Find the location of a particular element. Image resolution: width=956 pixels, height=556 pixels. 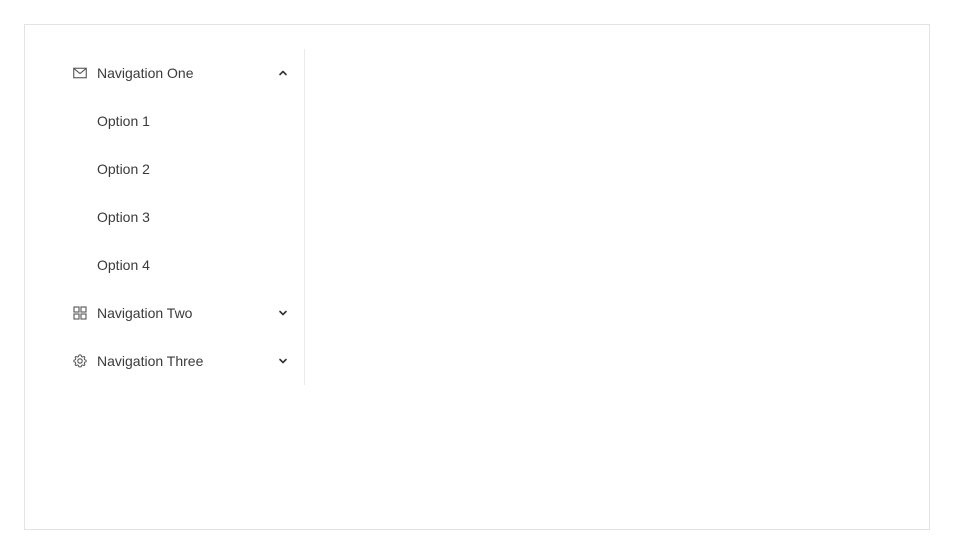

menu-item-option-3: Option 3 is located at coordinates (176, 217).